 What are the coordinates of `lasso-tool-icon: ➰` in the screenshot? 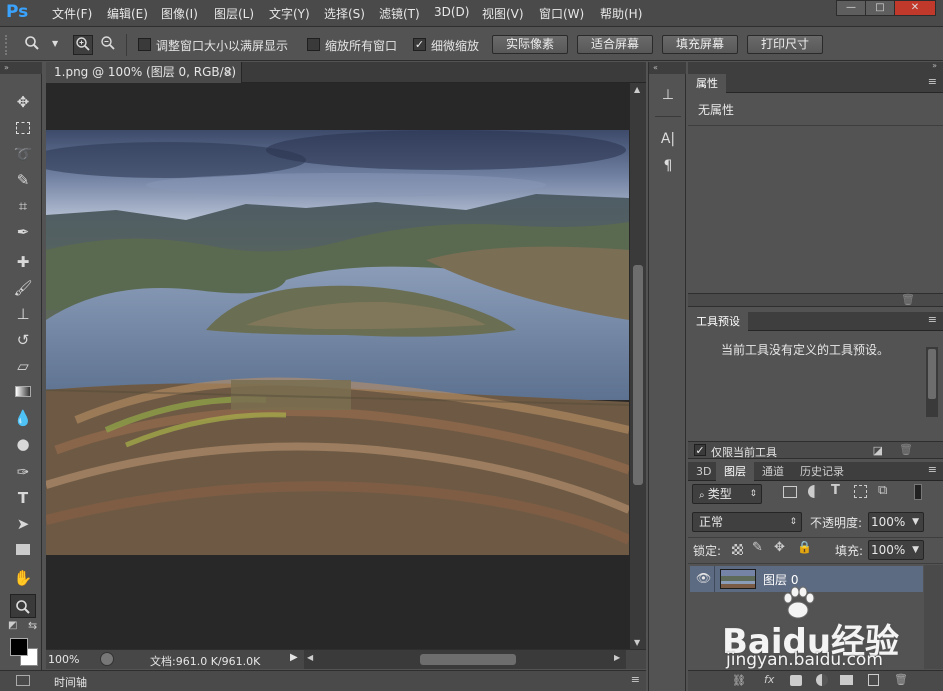 It's located at (23, 154).